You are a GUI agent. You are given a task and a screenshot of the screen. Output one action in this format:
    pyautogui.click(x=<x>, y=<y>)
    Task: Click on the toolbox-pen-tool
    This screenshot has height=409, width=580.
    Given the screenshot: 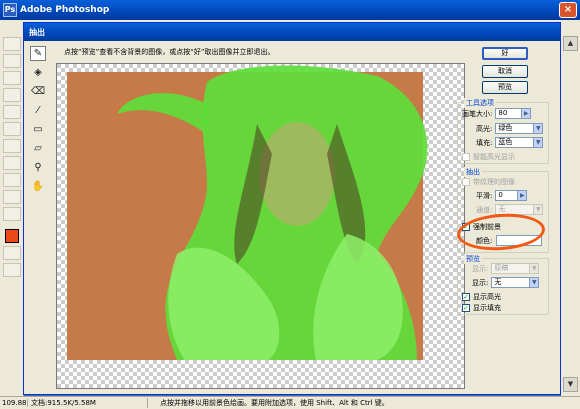 What is the action you would take?
    pyautogui.click(x=12, y=163)
    